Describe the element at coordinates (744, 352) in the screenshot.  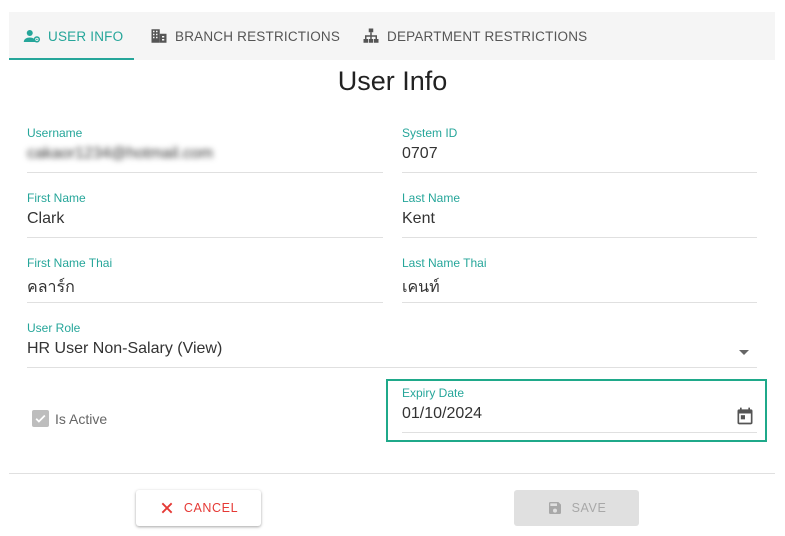
I see `dropdown-arrow-icon` at that location.